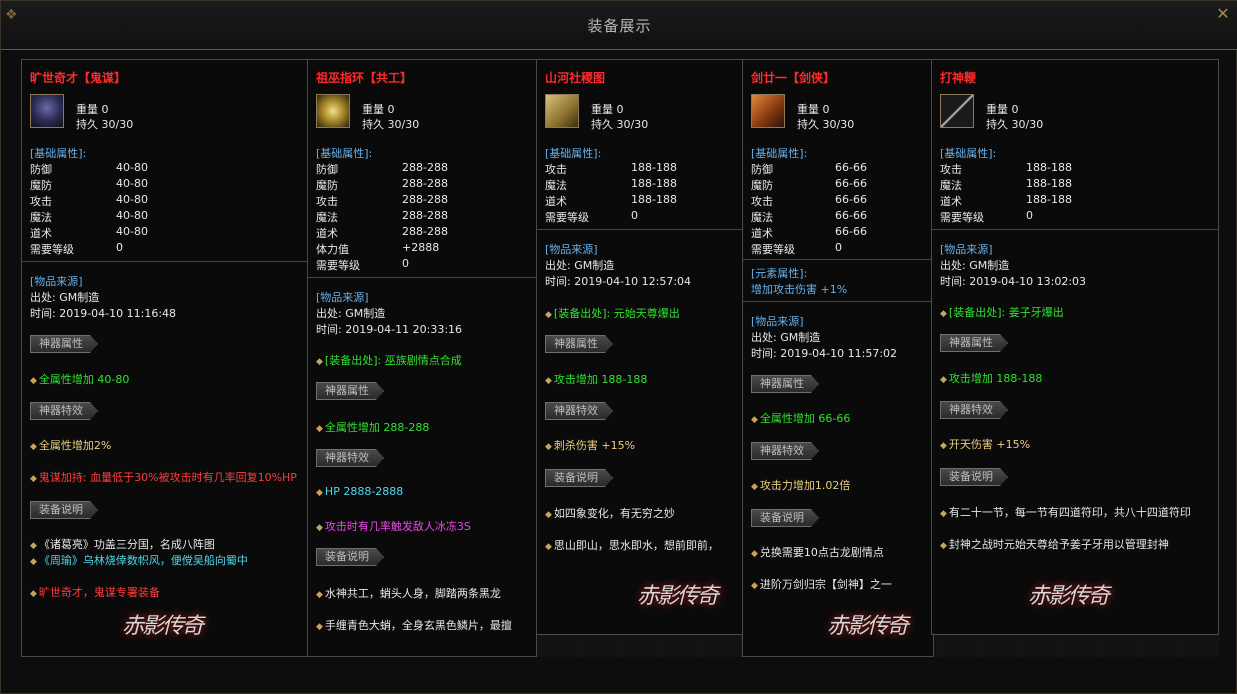 This screenshot has height=694, width=1237. What do you see at coordinates (805, 418) in the screenshot?
I see `artifact-attribute-text: 全属性增加 66-66` at bounding box center [805, 418].